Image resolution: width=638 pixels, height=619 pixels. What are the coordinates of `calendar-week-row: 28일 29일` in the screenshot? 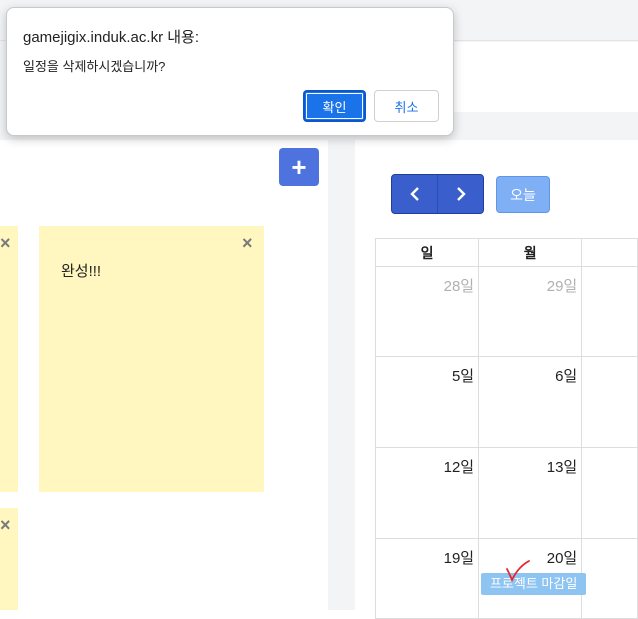 It's located at (506, 311).